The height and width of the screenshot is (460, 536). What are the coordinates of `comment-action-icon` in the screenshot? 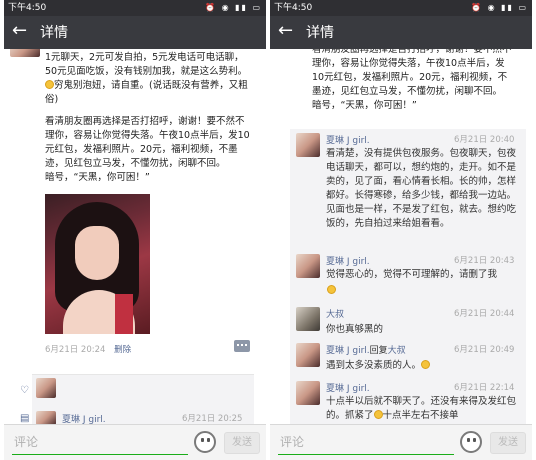 It's located at (242, 346).